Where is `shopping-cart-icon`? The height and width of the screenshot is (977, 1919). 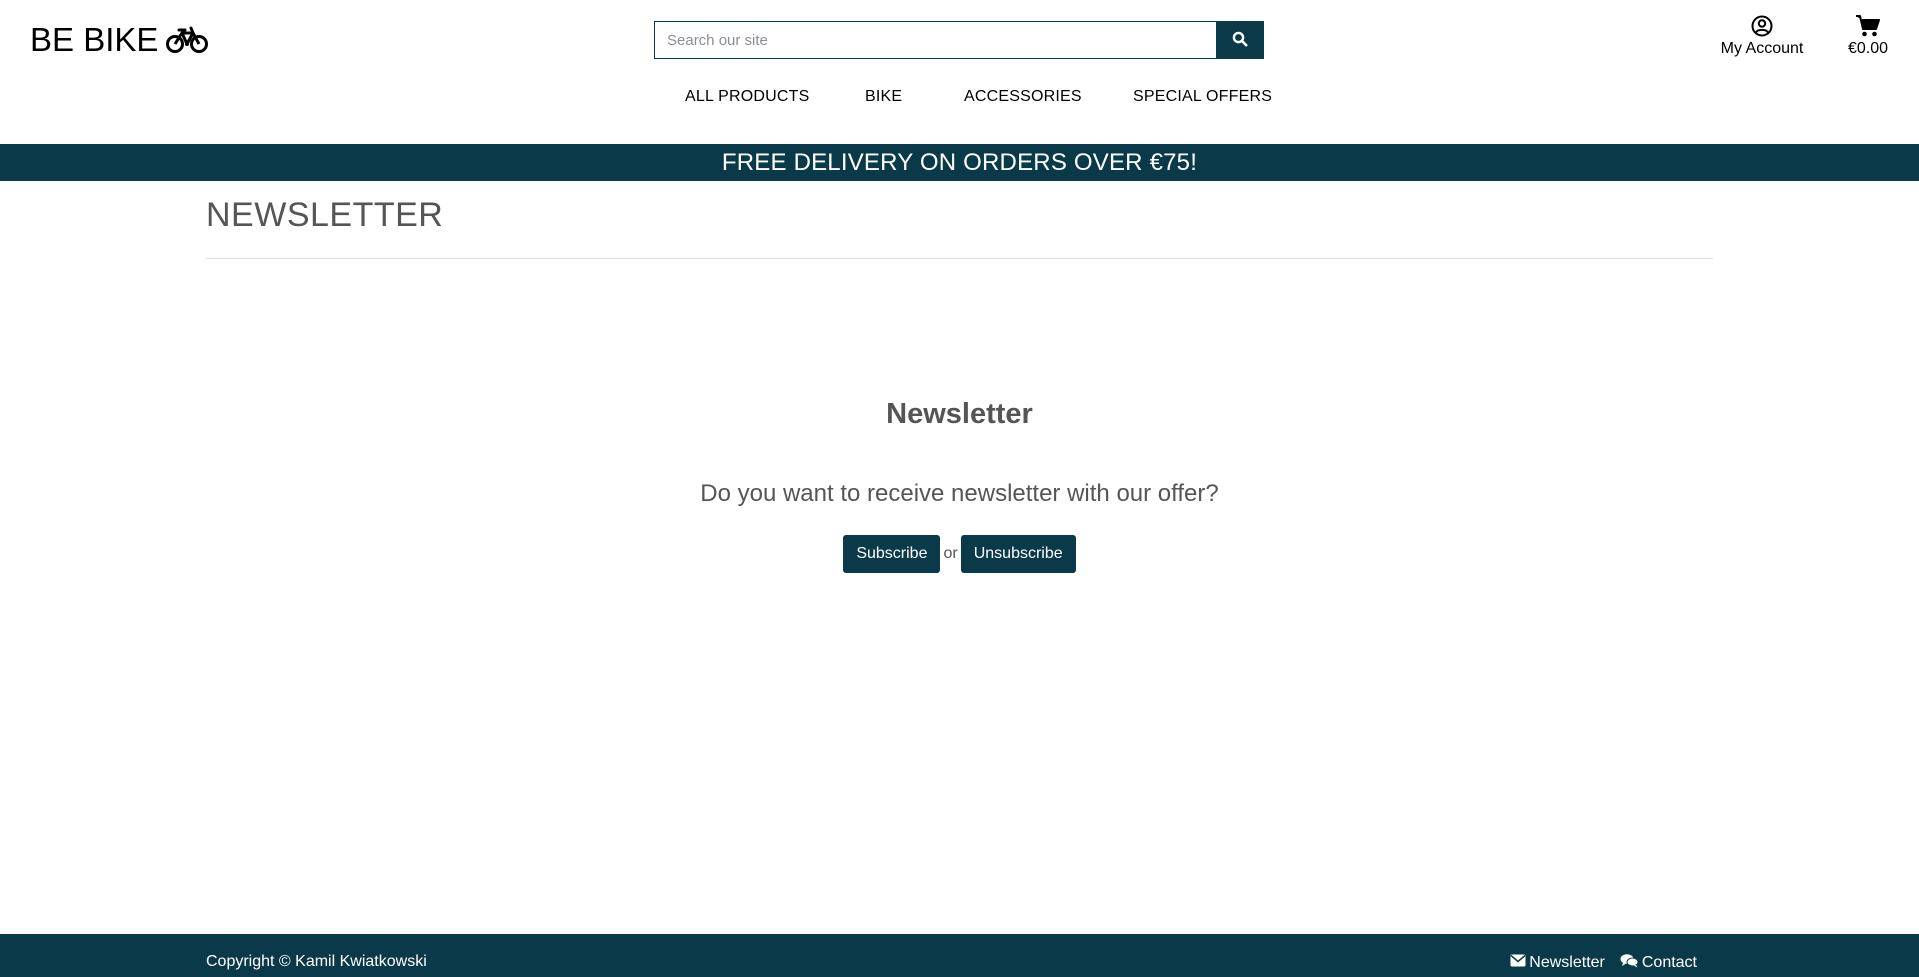 shopping-cart-icon is located at coordinates (1868, 26).